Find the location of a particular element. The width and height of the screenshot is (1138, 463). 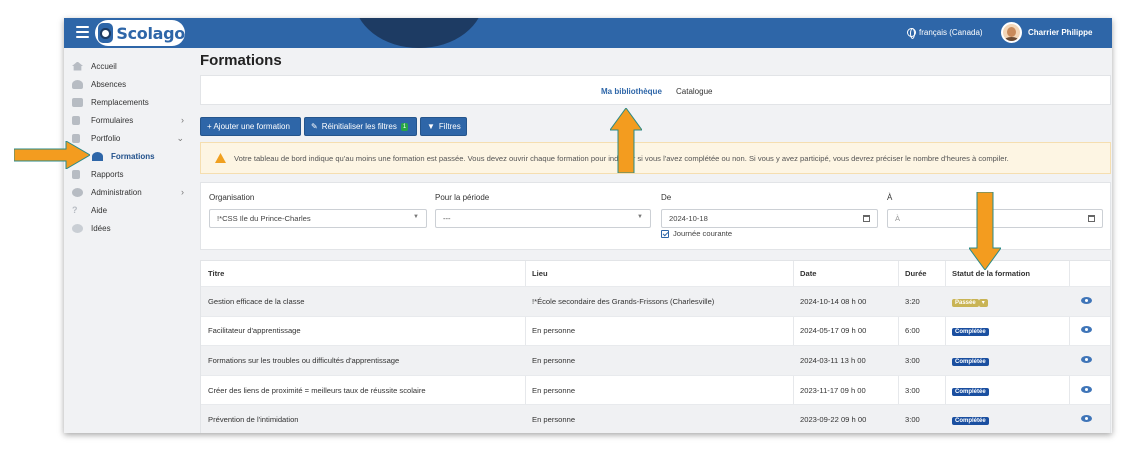

reset-filters-label: Réinitialiser les filtres is located at coordinates (359, 126).